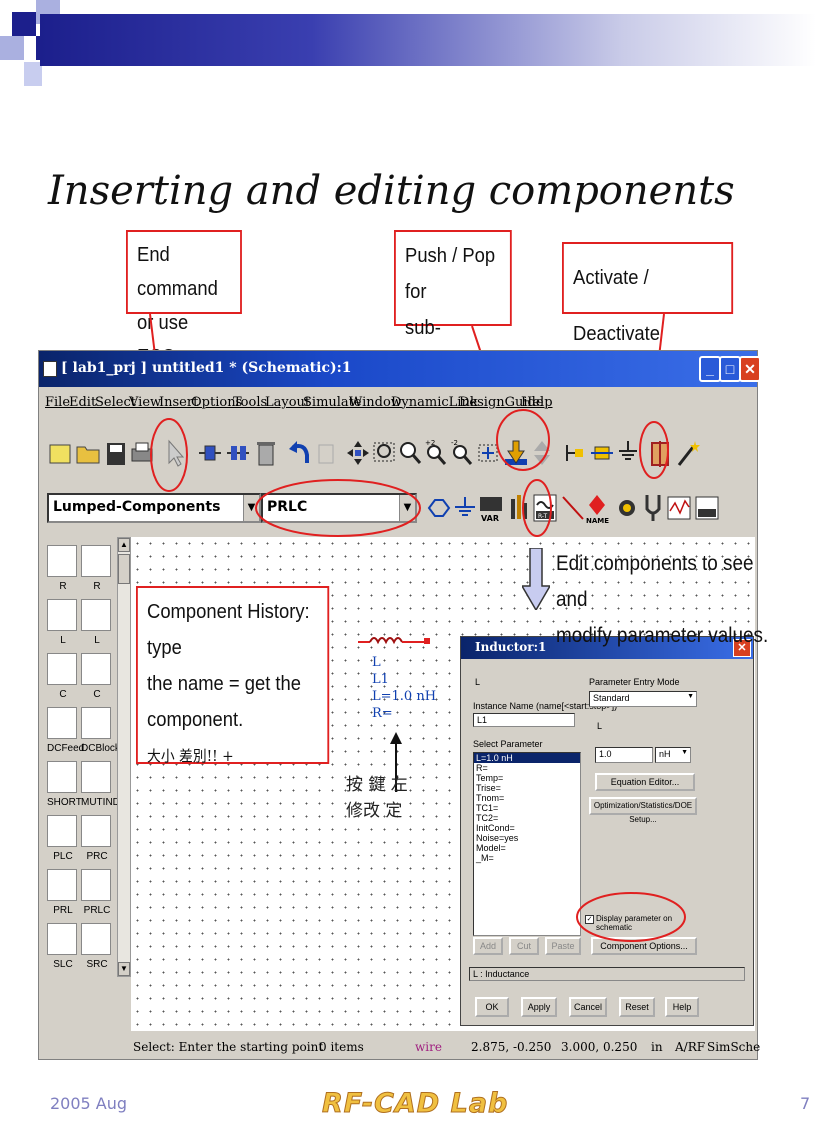 The image size is (816, 1123). What do you see at coordinates (563, 946) in the screenshot?
I see `paste-button: Paste` at bounding box center [563, 946].